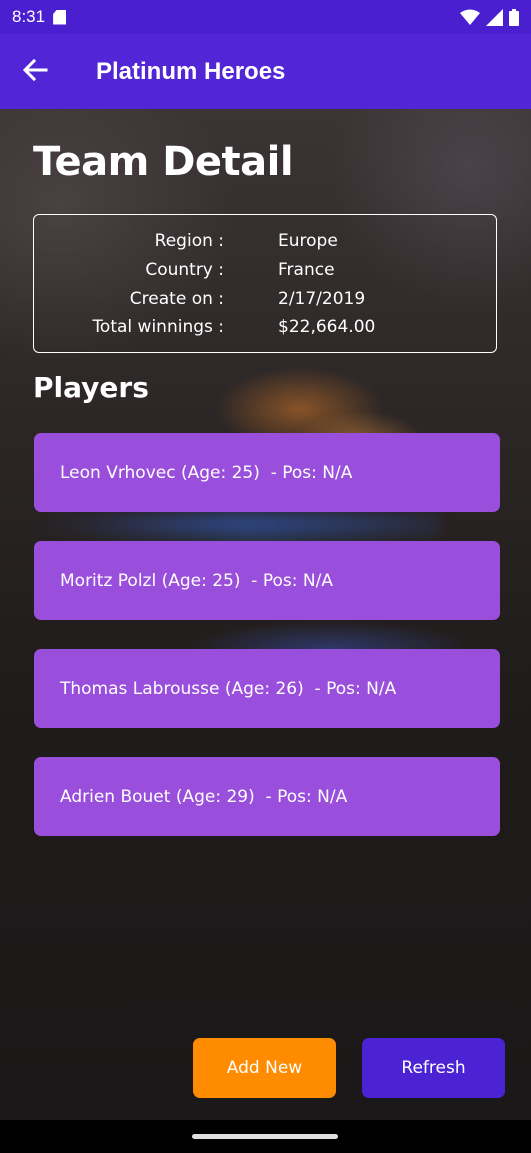 This screenshot has width=531, height=1153. What do you see at coordinates (322, 298) in the screenshot?
I see `info-value: 2/17/2019` at bounding box center [322, 298].